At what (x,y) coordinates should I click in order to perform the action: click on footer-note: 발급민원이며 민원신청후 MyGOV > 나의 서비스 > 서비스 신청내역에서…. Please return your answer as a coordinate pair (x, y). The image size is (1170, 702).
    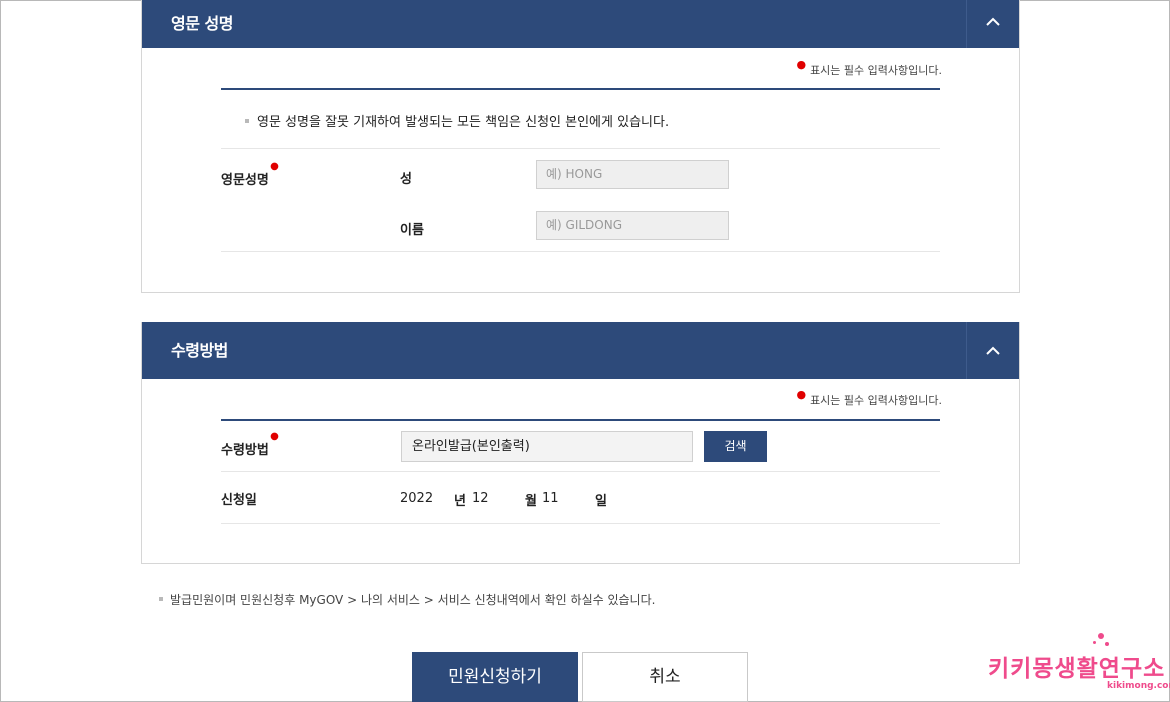
    Looking at the image, I should click on (407, 599).